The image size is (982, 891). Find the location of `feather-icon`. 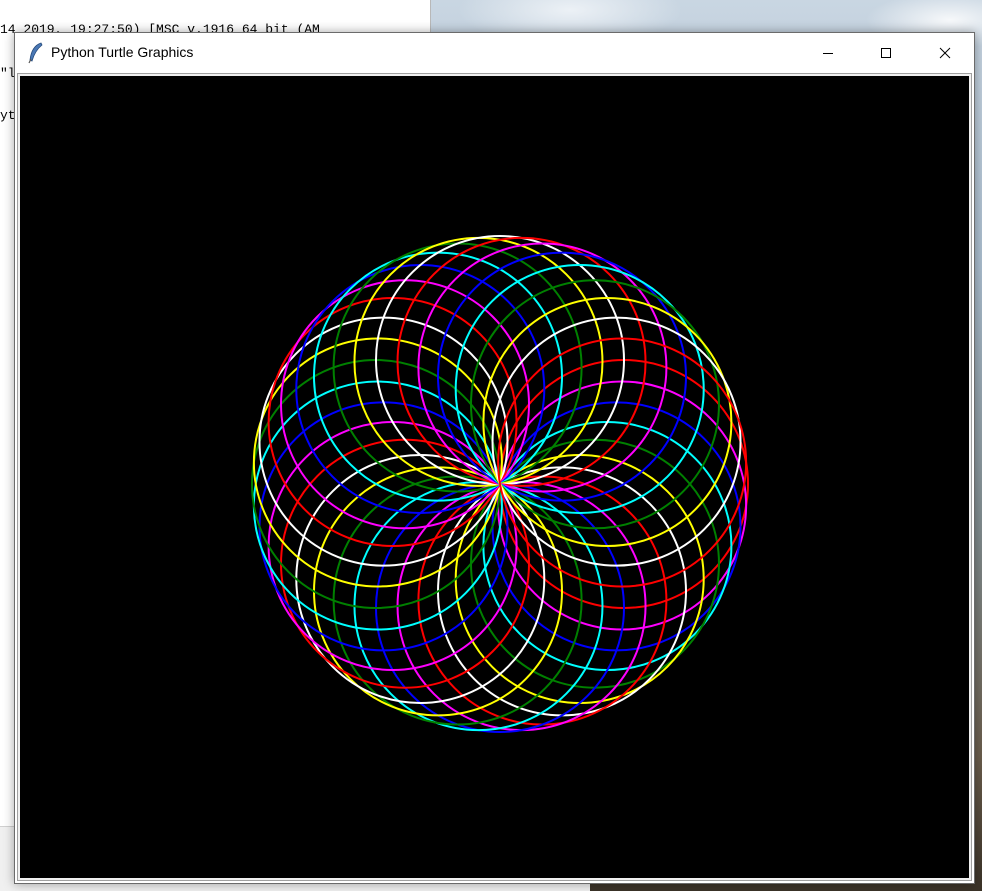

feather-icon is located at coordinates (36, 53).